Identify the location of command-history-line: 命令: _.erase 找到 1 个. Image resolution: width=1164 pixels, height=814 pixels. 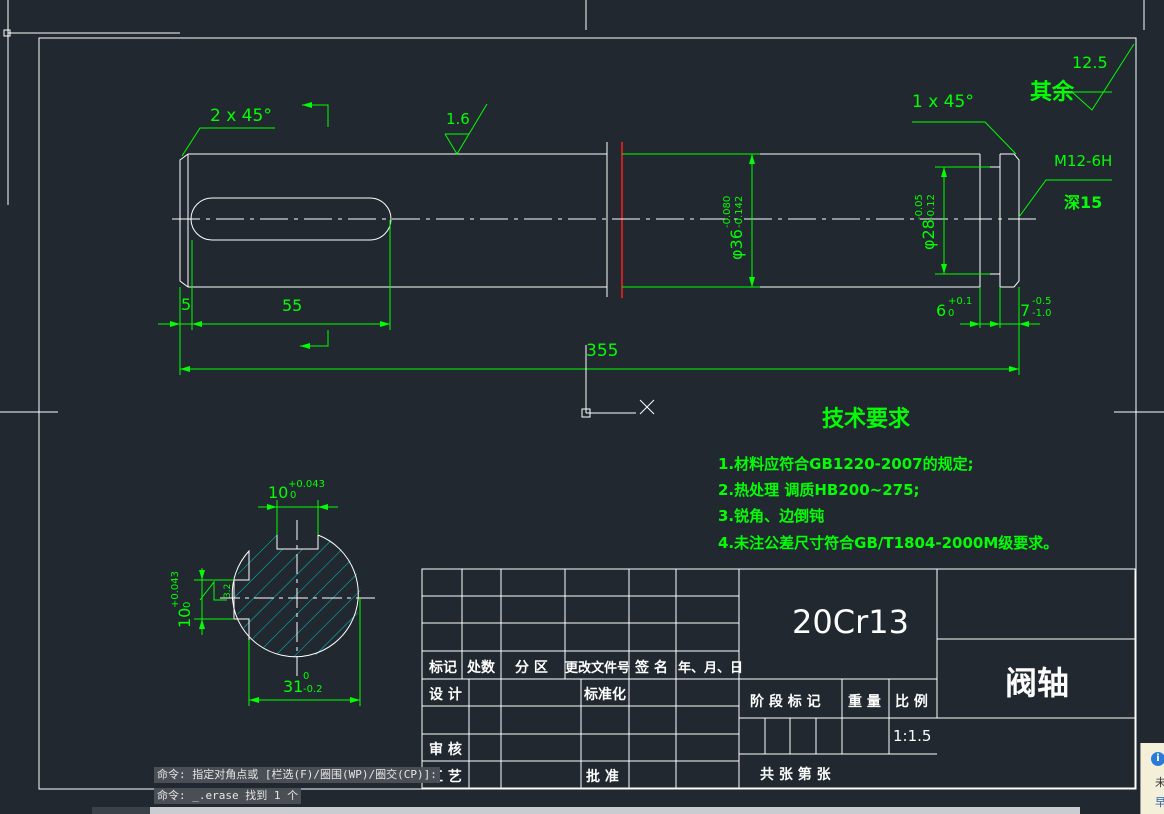
(228, 796).